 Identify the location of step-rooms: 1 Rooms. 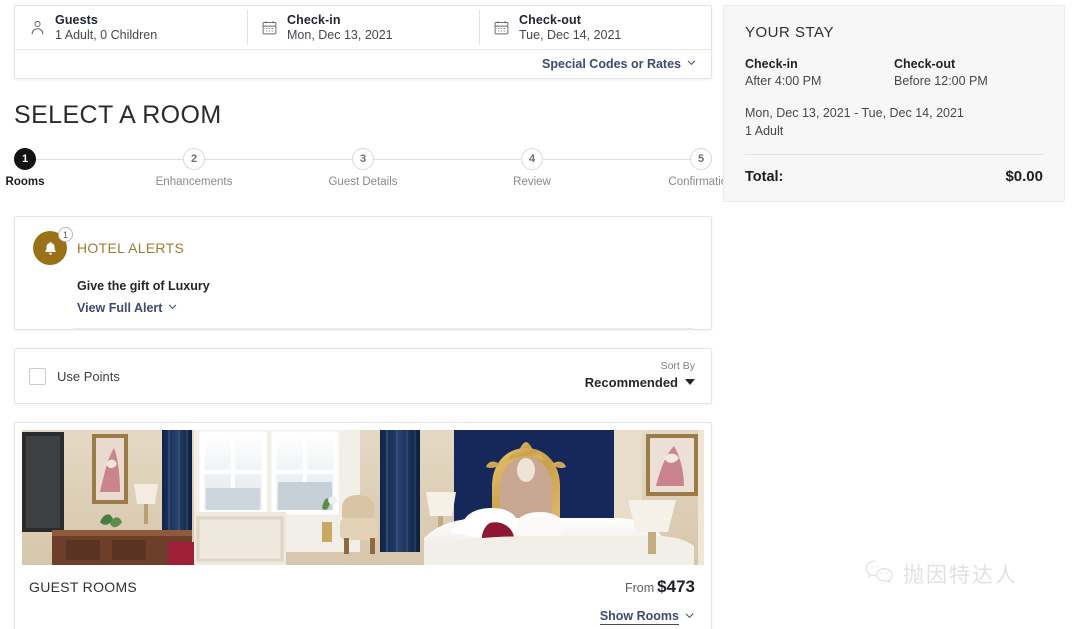
(25, 168).